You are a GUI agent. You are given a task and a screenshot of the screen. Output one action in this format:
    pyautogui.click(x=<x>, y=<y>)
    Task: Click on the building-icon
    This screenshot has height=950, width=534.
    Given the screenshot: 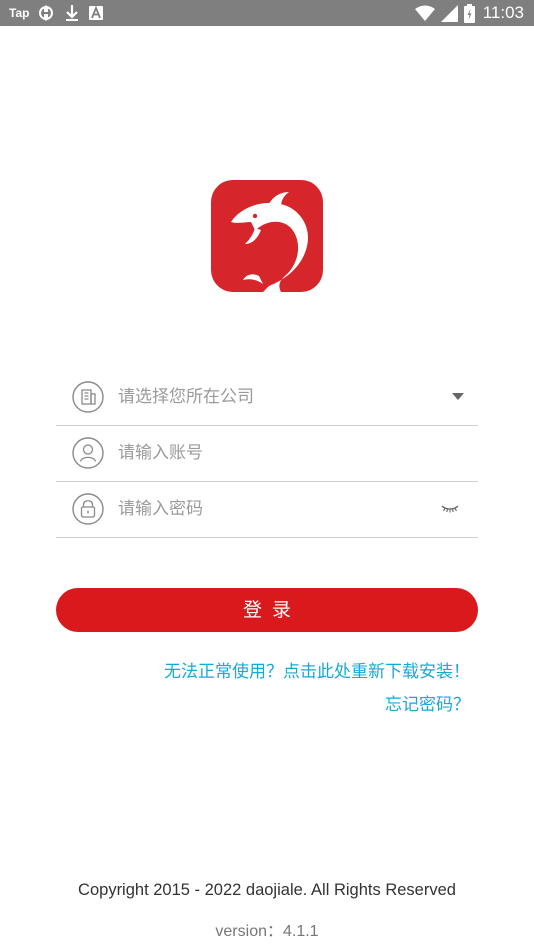 What is the action you would take?
    pyautogui.click(x=88, y=397)
    